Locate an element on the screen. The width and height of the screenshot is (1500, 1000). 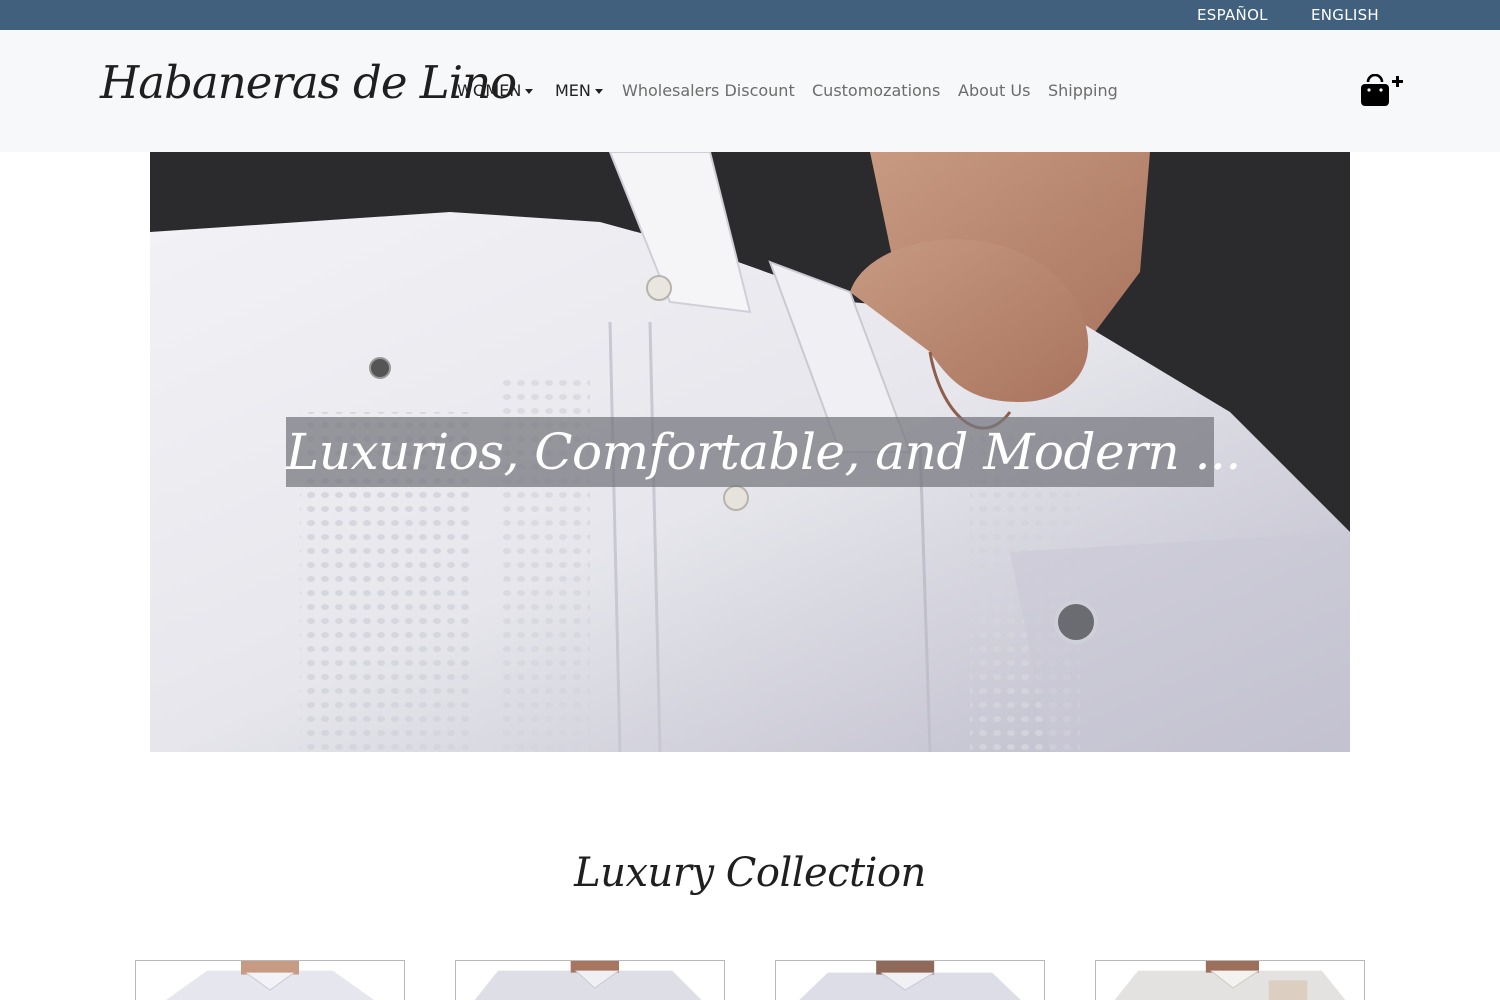
nav-men-label: MEN is located at coordinates (573, 90).